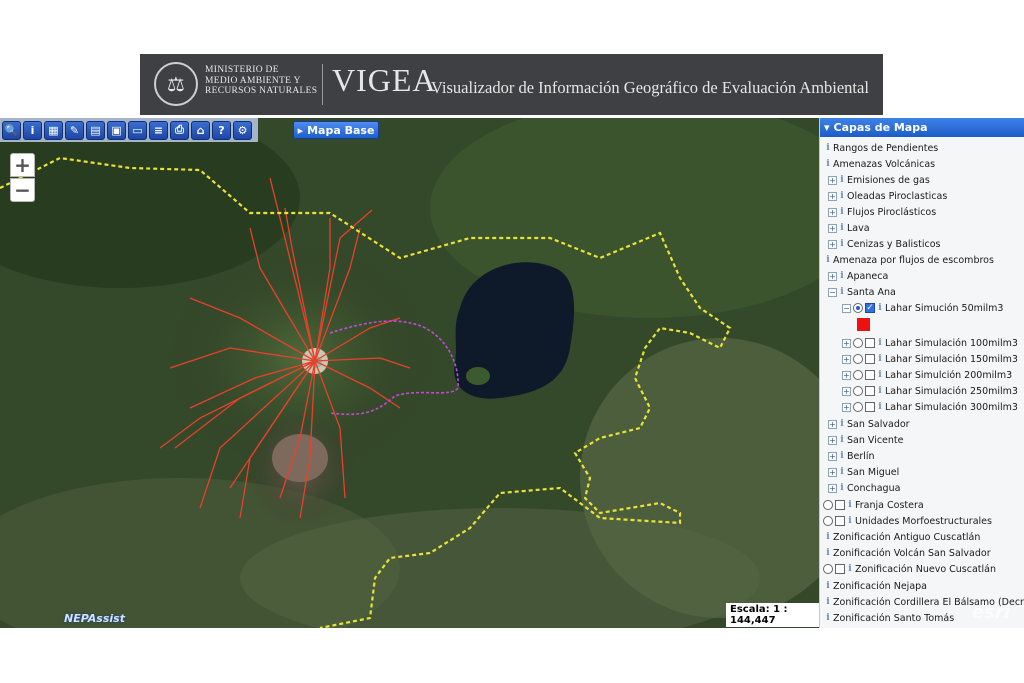  Describe the element at coordinates (902, 537) in the screenshot. I see `layer-row: i Zonificación Antiguo Cuscatlán` at that location.